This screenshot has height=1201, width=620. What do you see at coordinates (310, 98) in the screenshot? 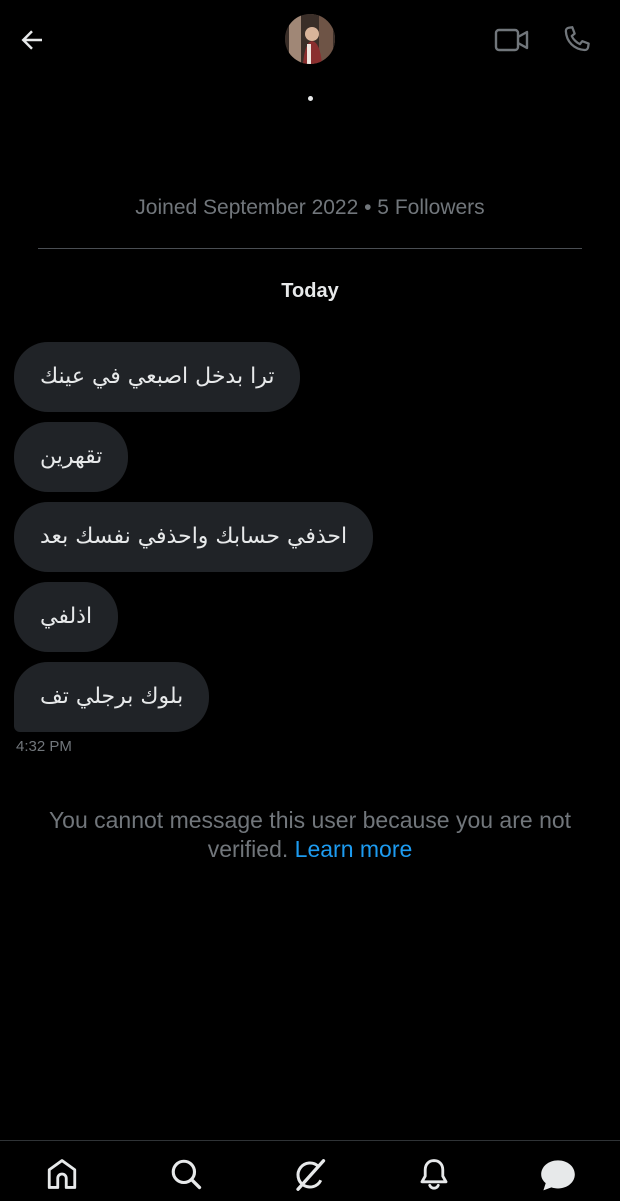
I see `username-placeholder-dot` at bounding box center [310, 98].